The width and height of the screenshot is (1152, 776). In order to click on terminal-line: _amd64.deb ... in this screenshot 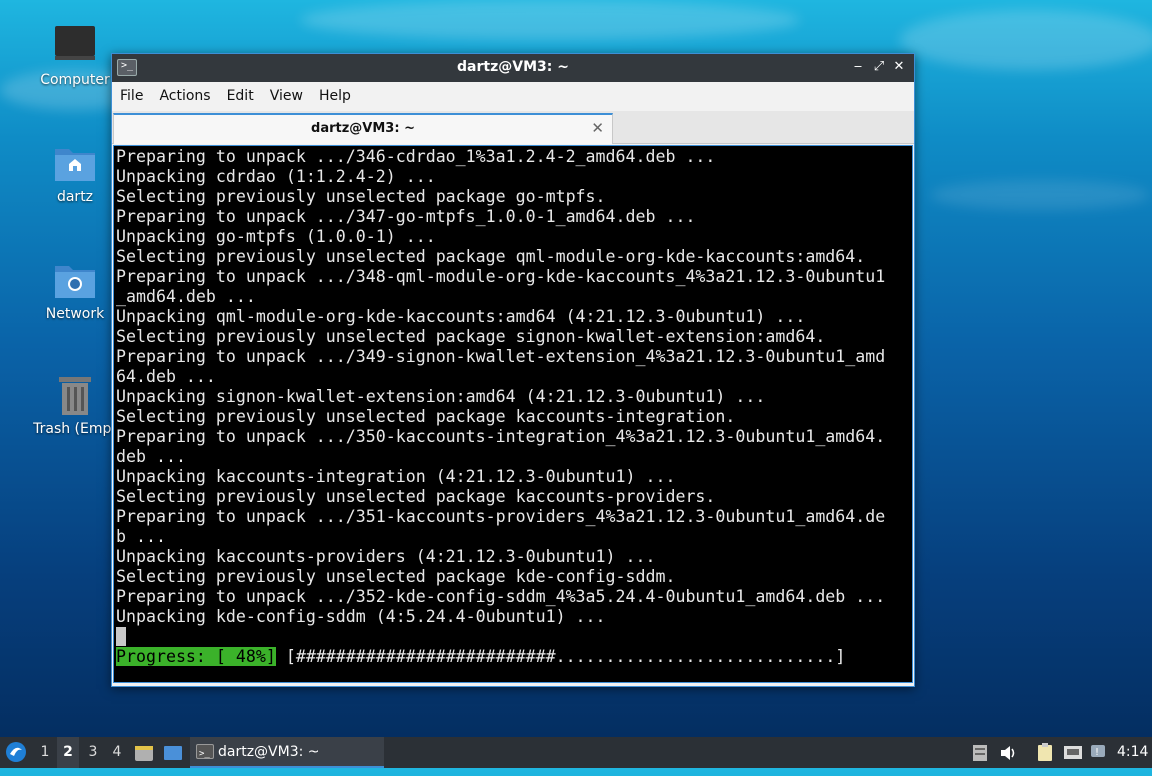, I will do `click(186, 296)`.